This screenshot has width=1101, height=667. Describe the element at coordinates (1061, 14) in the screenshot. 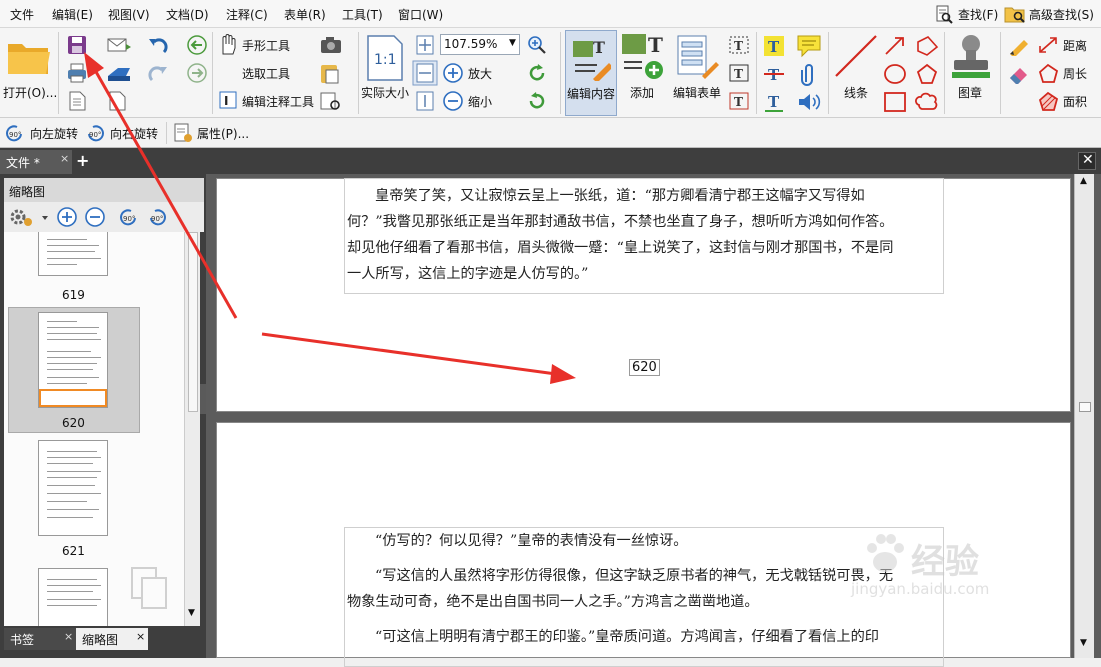

I see `advanced-find-button: 高级查找(S)` at that location.